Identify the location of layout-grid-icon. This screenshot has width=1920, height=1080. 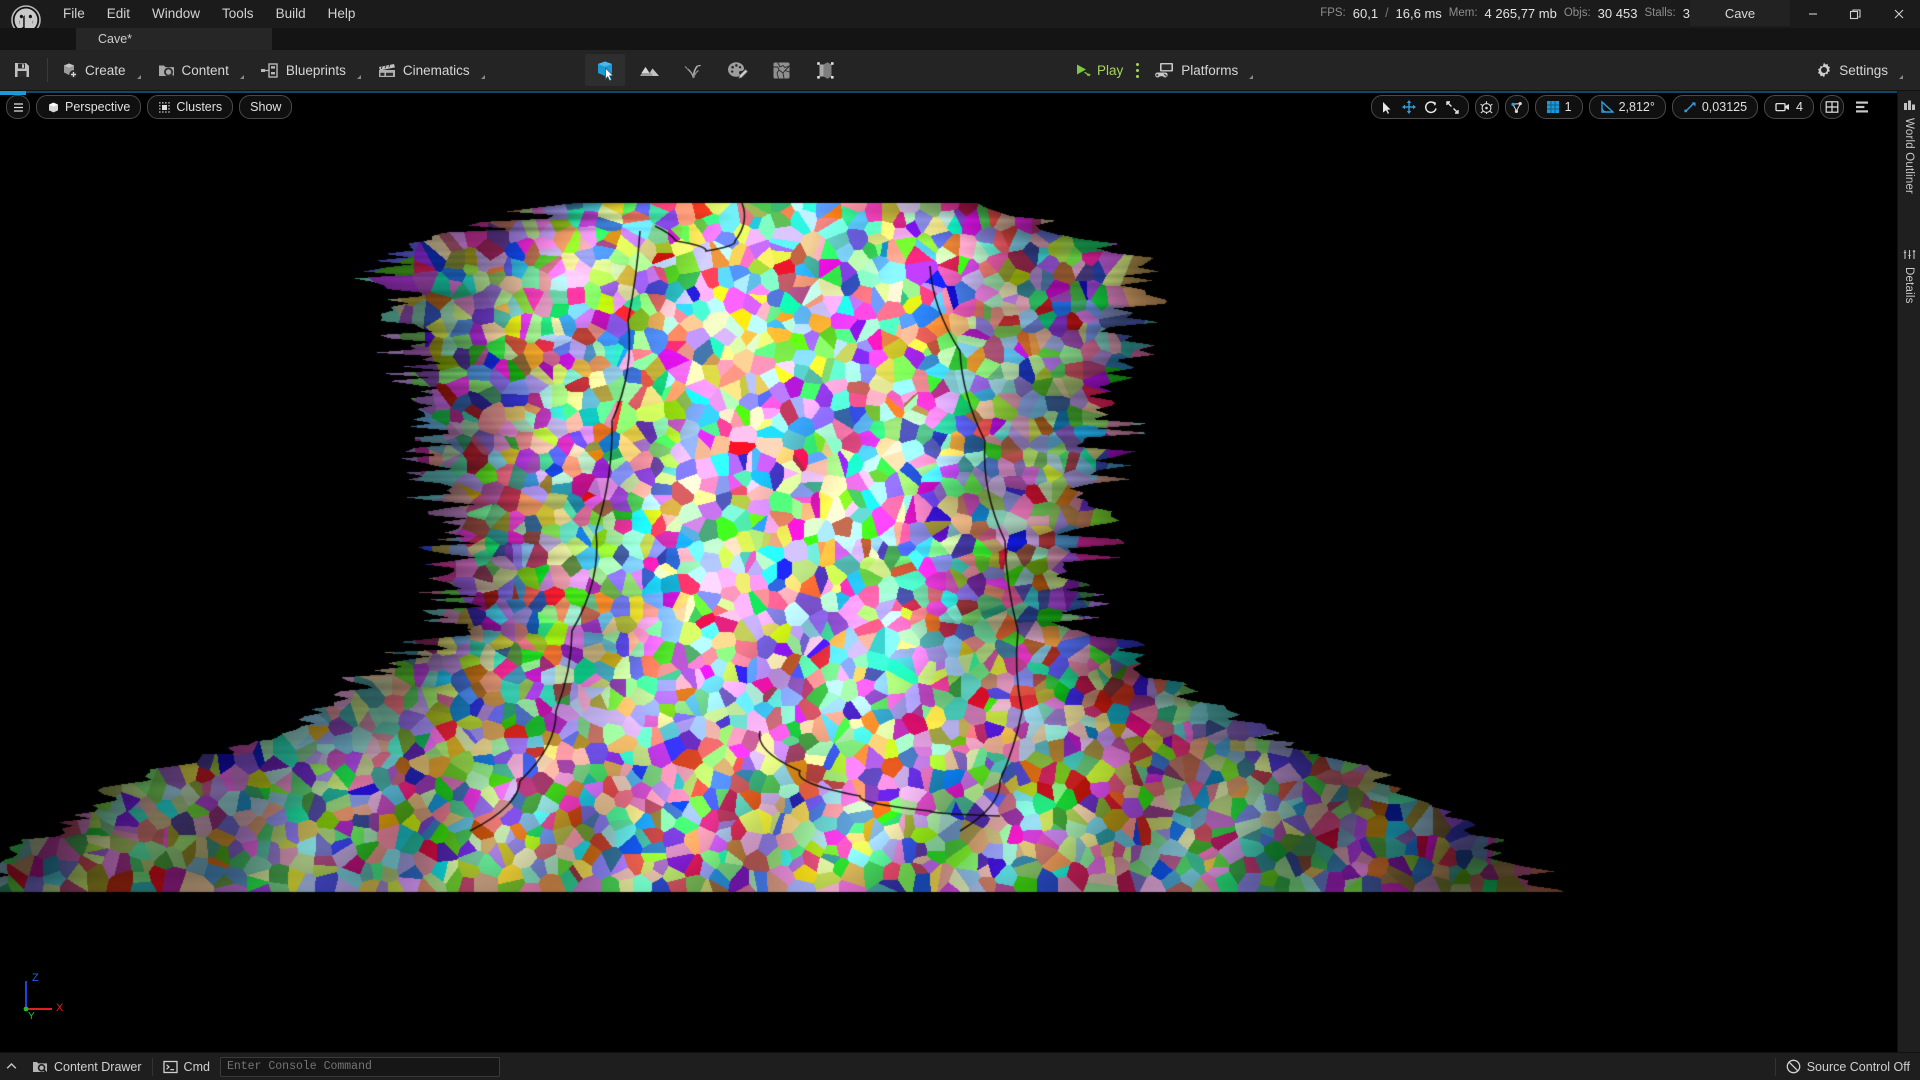
(1832, 107).